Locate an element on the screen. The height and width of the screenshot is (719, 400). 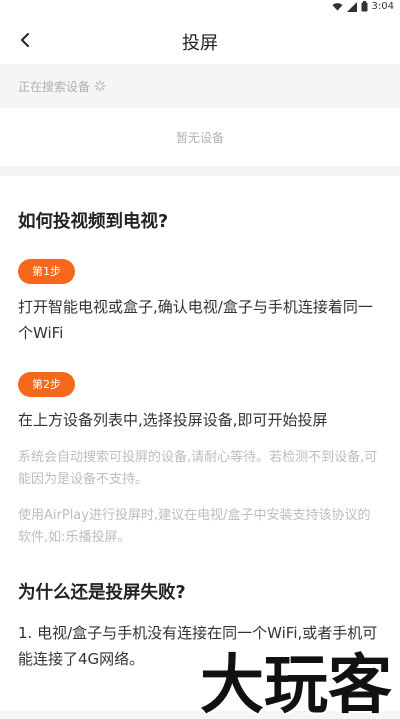
step1-badge: 第1步 is located at coordinates (46, 271).